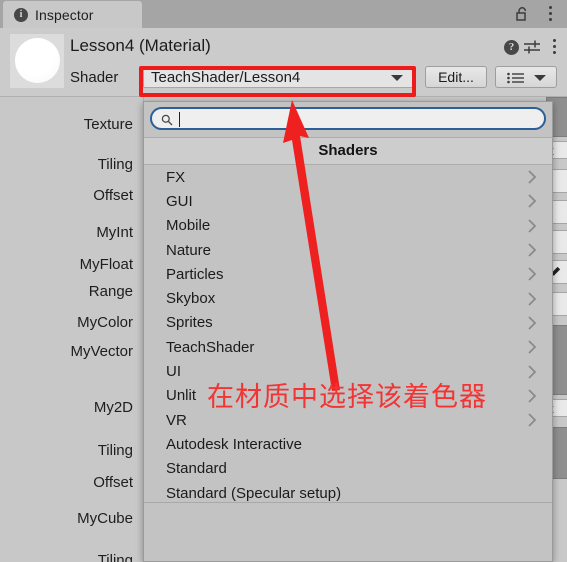 This screenshot has height=562, width=567. I want to click on shader-list-item-label: Nature, so click(189, 250).